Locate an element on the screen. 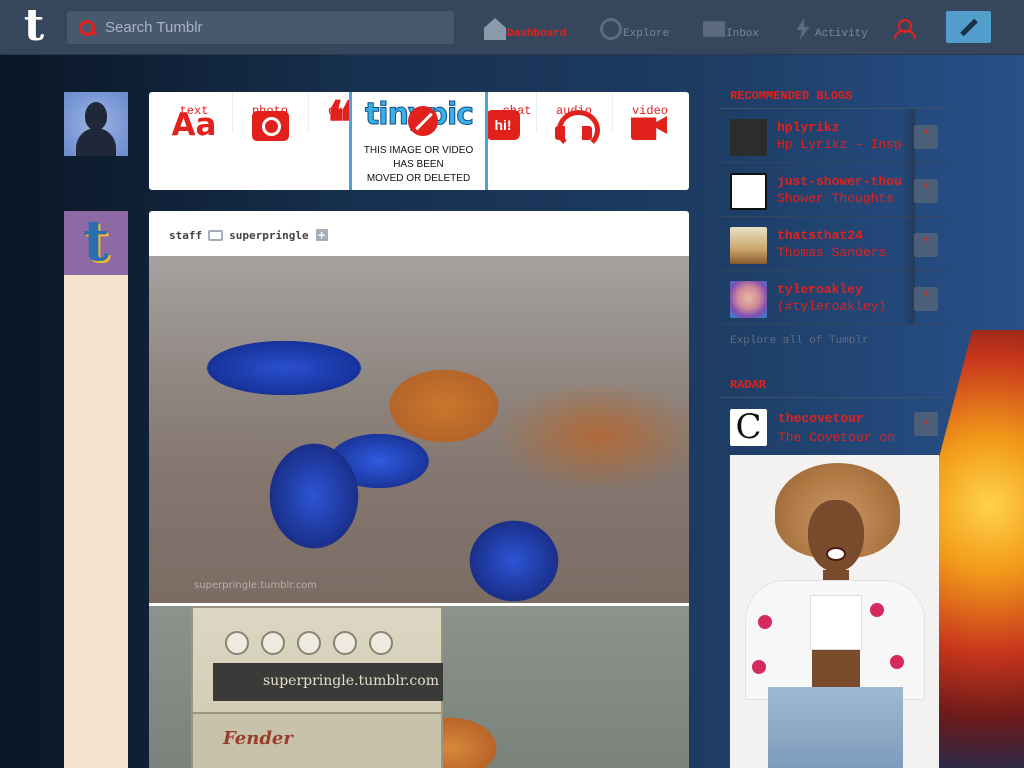 The height and width of the screenshot is (768, 1024). amp-illustration: superpringle.tumblr.com Fender is located at coordinates (317, 687).